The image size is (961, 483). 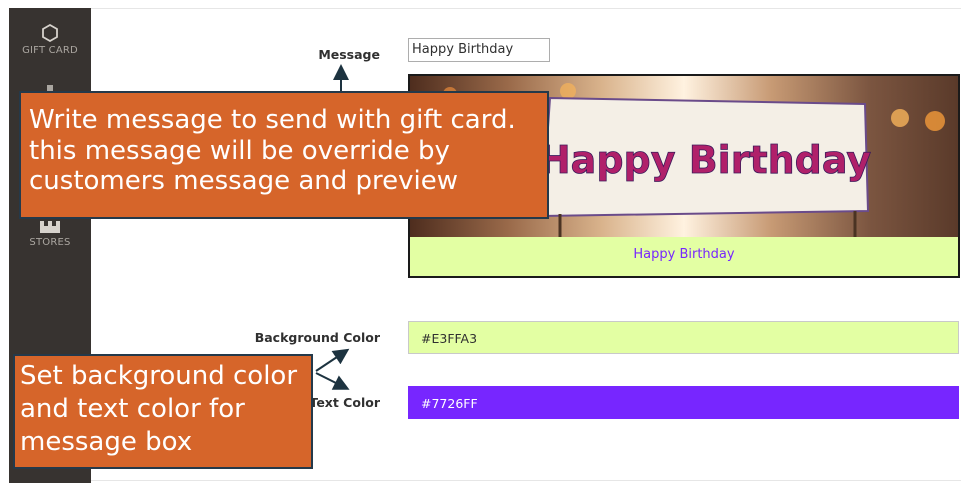 I want to click on callout-line: Write message to send with gift card., so click(x=272, y=120).